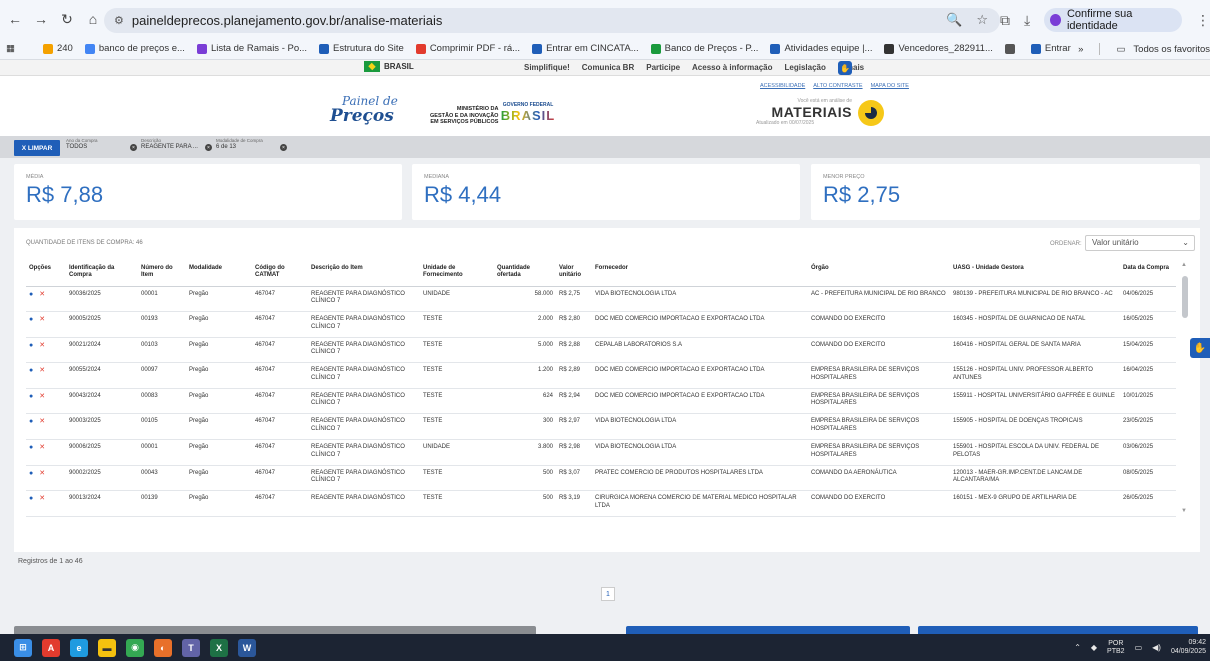 This screenshot has height=661, width=1210. What do you see at coordinates (1156, 647) in the screenshot?
I see `volume-icon: ◀)` at bounding box center [1156, 647].